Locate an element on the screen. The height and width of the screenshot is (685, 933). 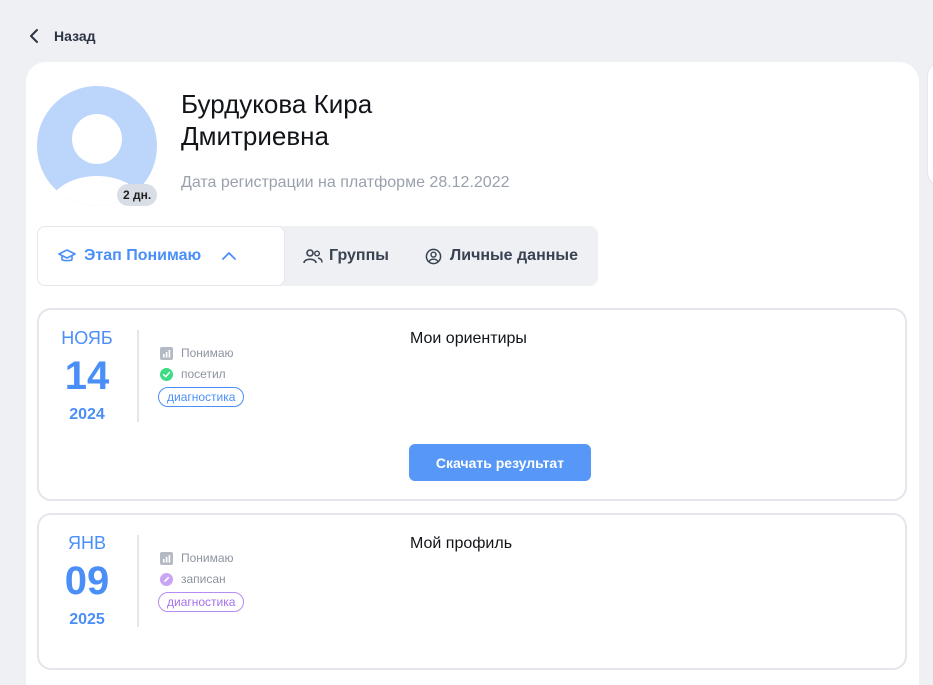
pencil-circle-icon is located at coordinates (166, 579).